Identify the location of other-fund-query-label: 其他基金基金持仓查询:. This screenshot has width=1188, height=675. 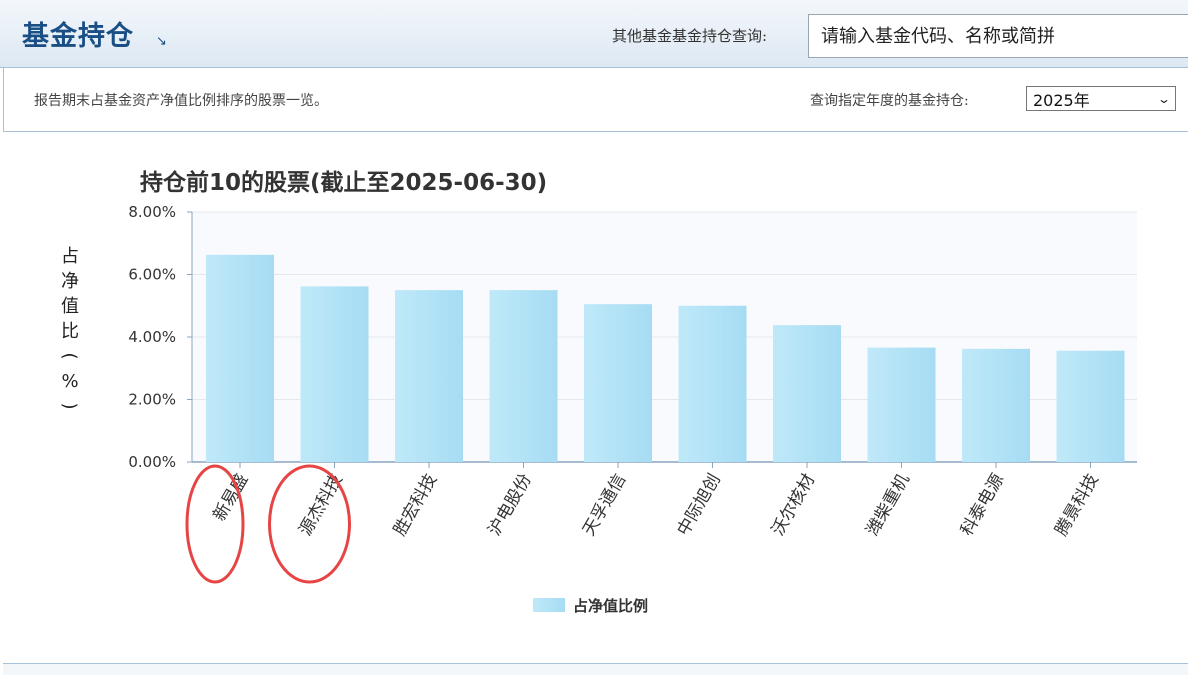
(690, 36).